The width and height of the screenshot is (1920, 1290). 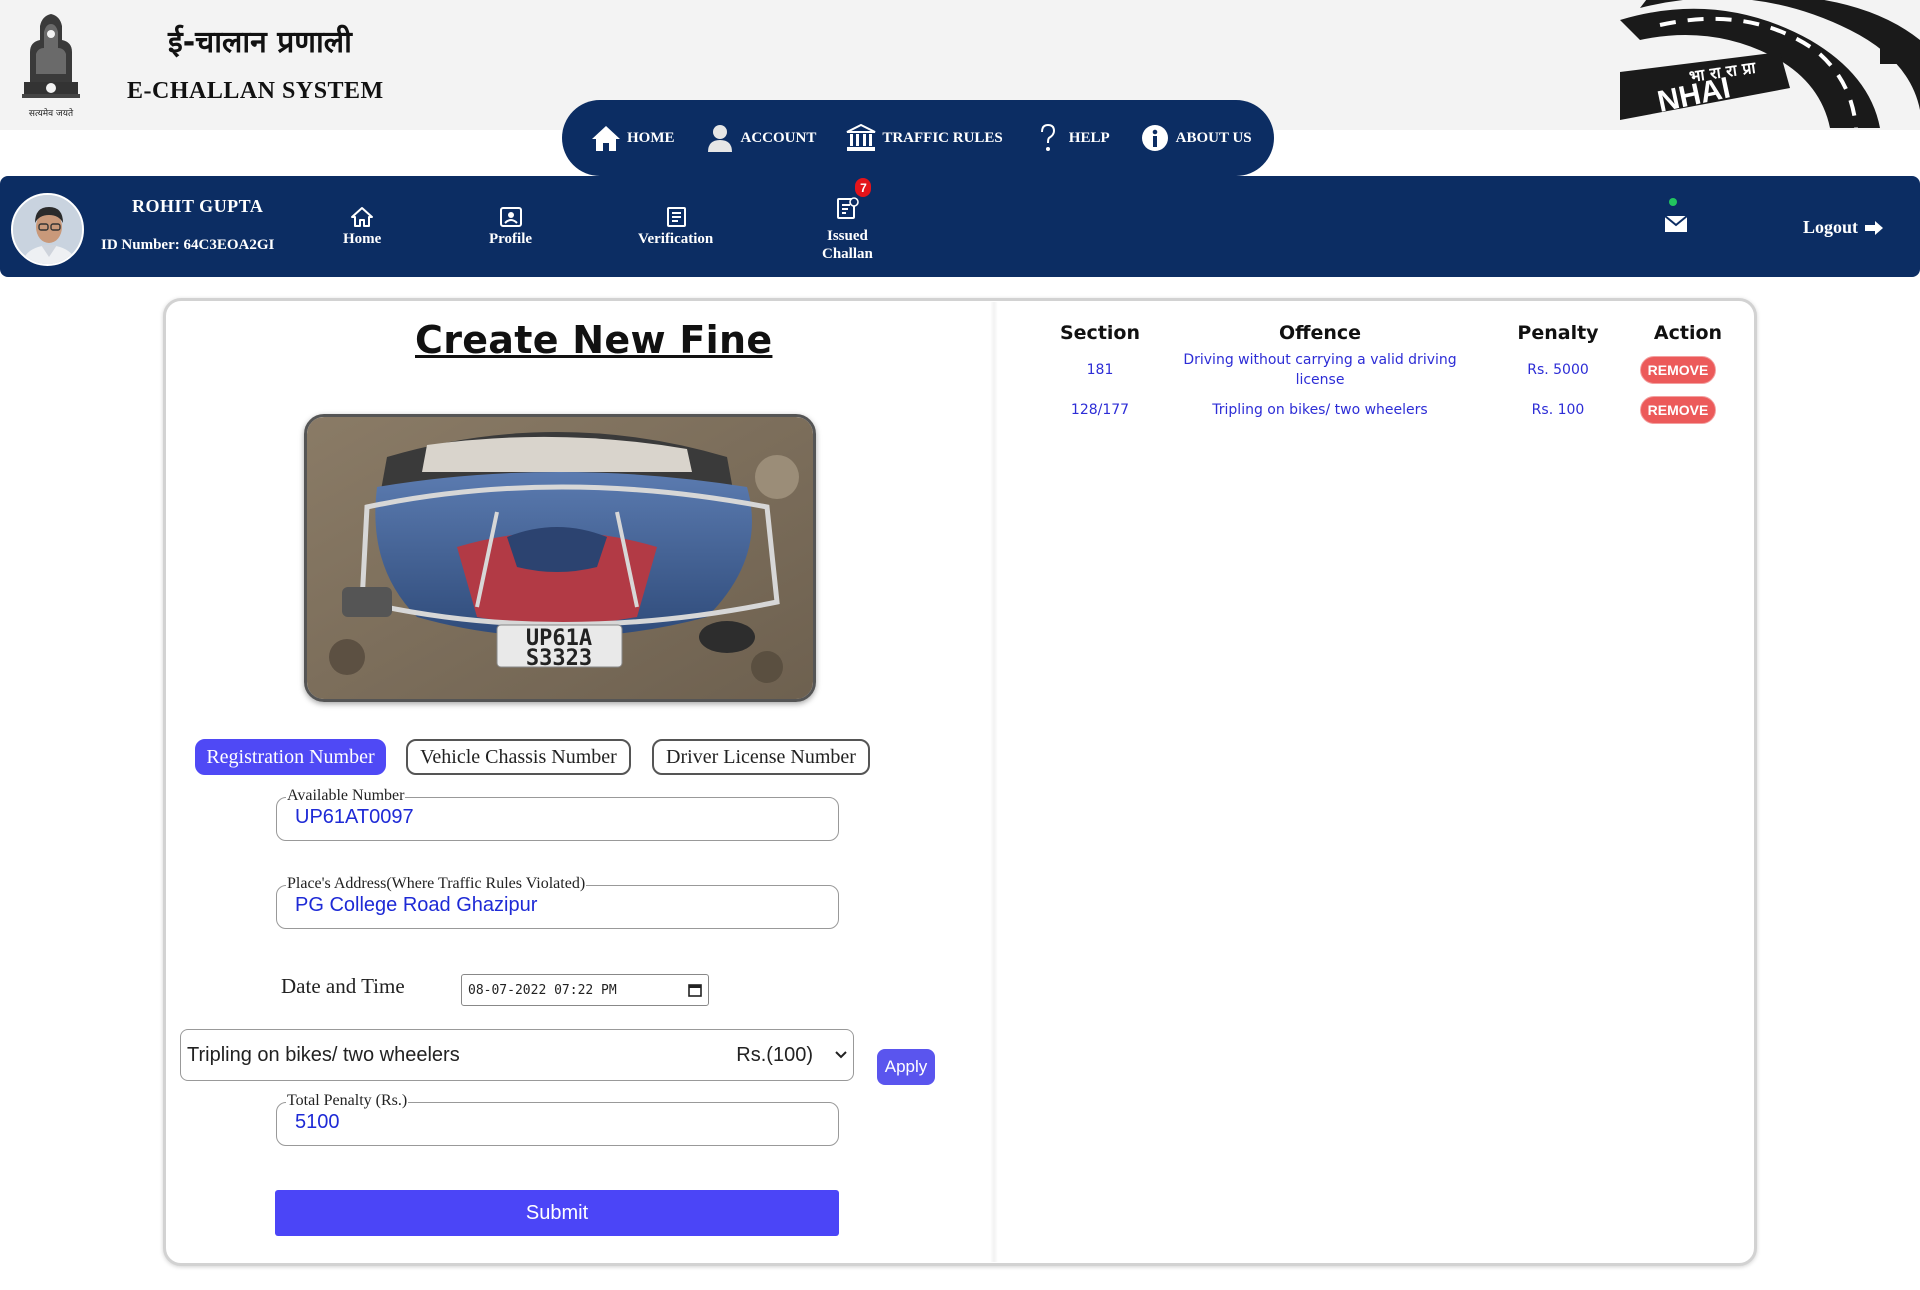 What do you see at coordinates (1213, 137) in the screenshot?
I see `nav-about-us-label: ABOUT US` at bounding box center [1213, 137].